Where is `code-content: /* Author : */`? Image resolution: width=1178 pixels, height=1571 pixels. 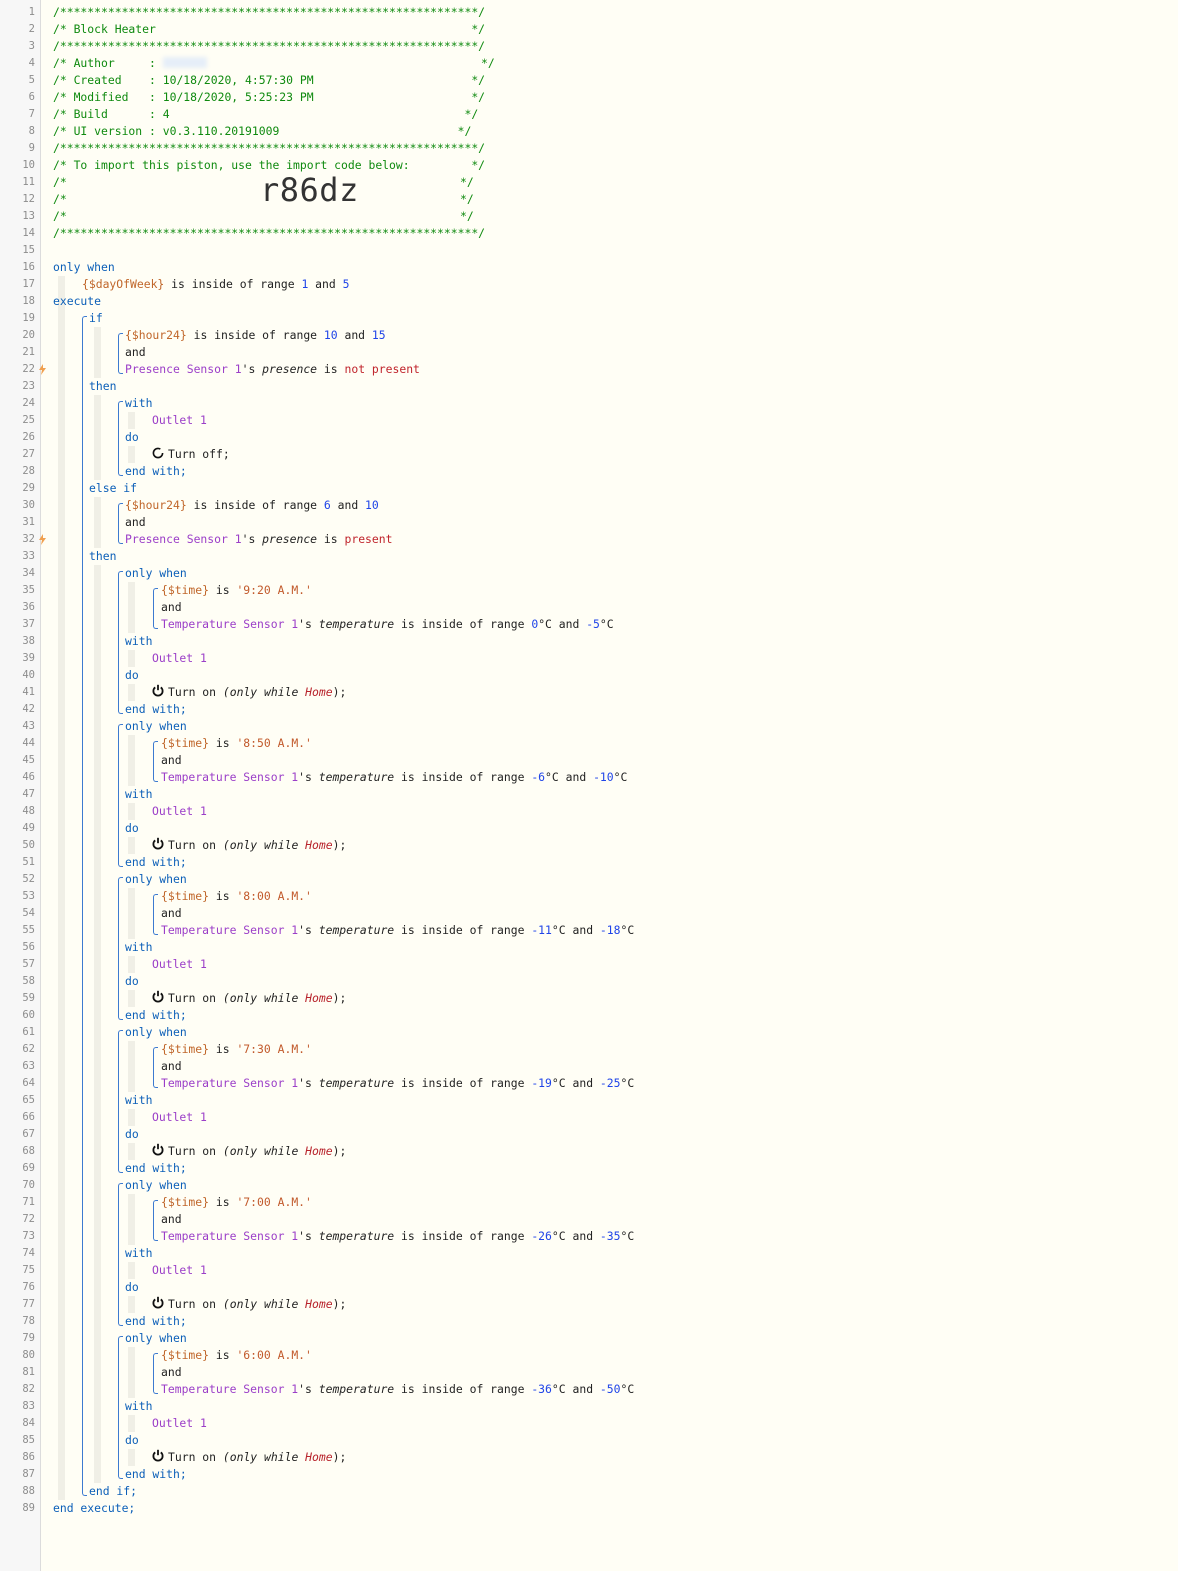
code-content: /* Author : */ is located at coordinates (274, 63).